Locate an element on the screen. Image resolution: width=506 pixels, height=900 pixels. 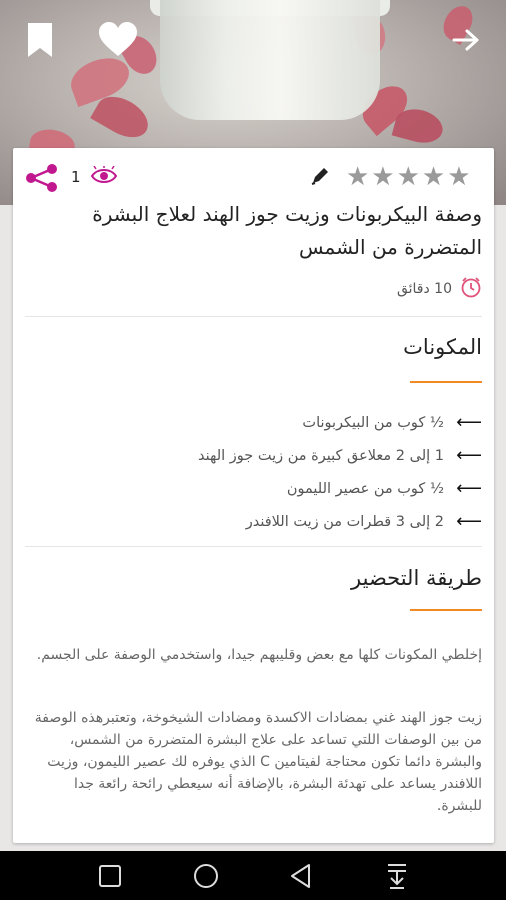
system-nav-bar is located at coordinates (253, 875).